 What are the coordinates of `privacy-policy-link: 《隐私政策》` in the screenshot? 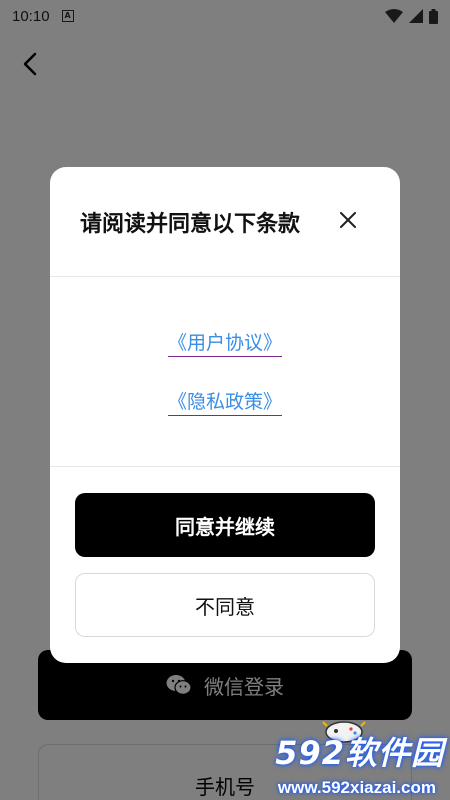 It's located at (224, 401).